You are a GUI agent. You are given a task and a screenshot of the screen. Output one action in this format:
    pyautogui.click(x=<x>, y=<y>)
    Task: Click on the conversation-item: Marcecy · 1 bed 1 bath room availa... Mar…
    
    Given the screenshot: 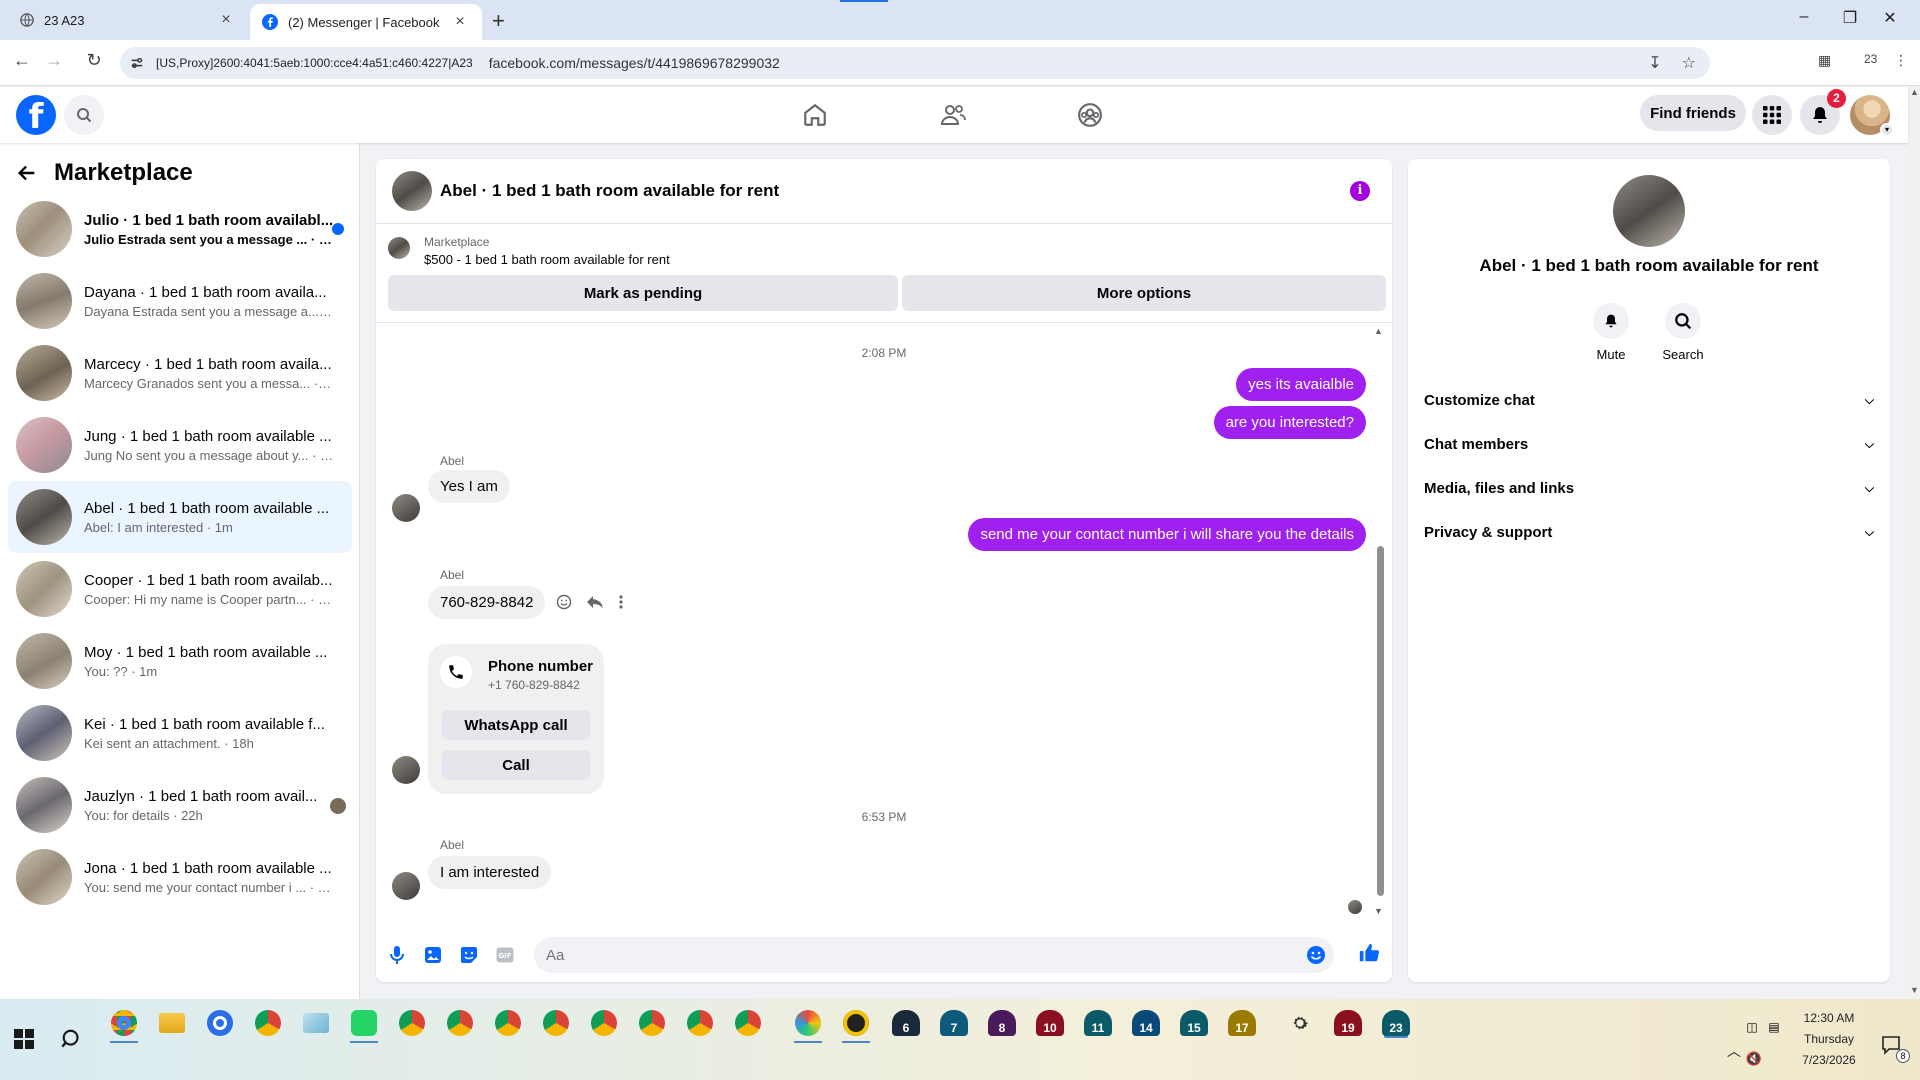 What is the action you would take?
    pyautogui.click(x=180, y=373)
    